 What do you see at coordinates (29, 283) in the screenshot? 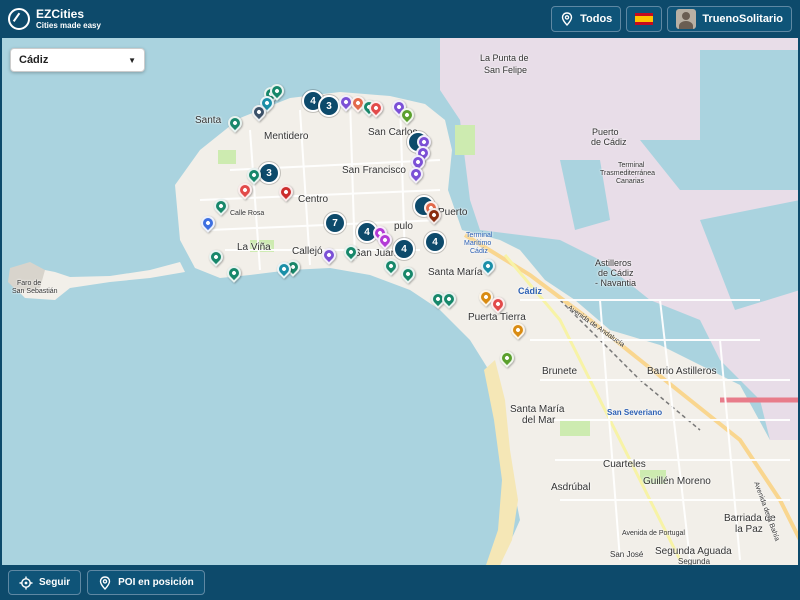
I see `label-faro: Faro de` at bounding box center [29, 283].